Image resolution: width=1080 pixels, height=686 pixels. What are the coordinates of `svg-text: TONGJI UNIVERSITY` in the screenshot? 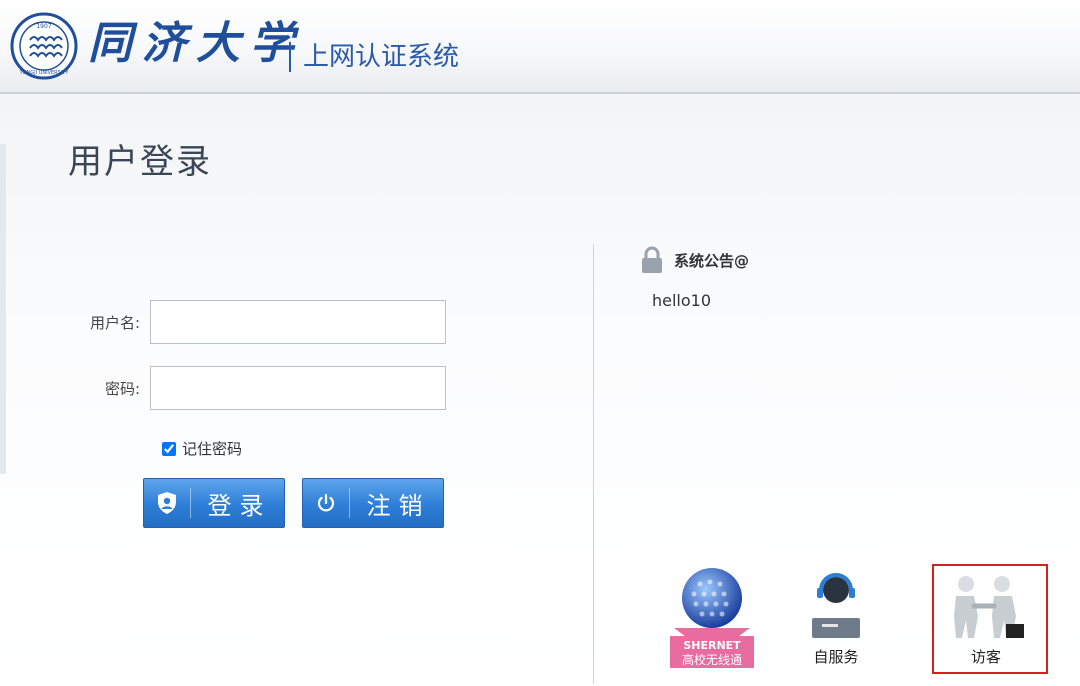 It's located at (44, 73).